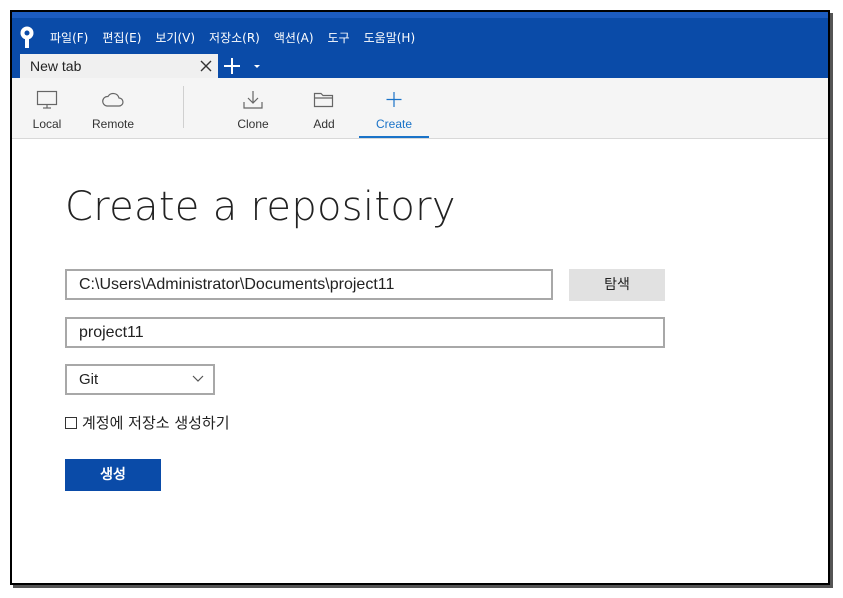  I want to click on tab-strip: New tab, so click(144, 66).